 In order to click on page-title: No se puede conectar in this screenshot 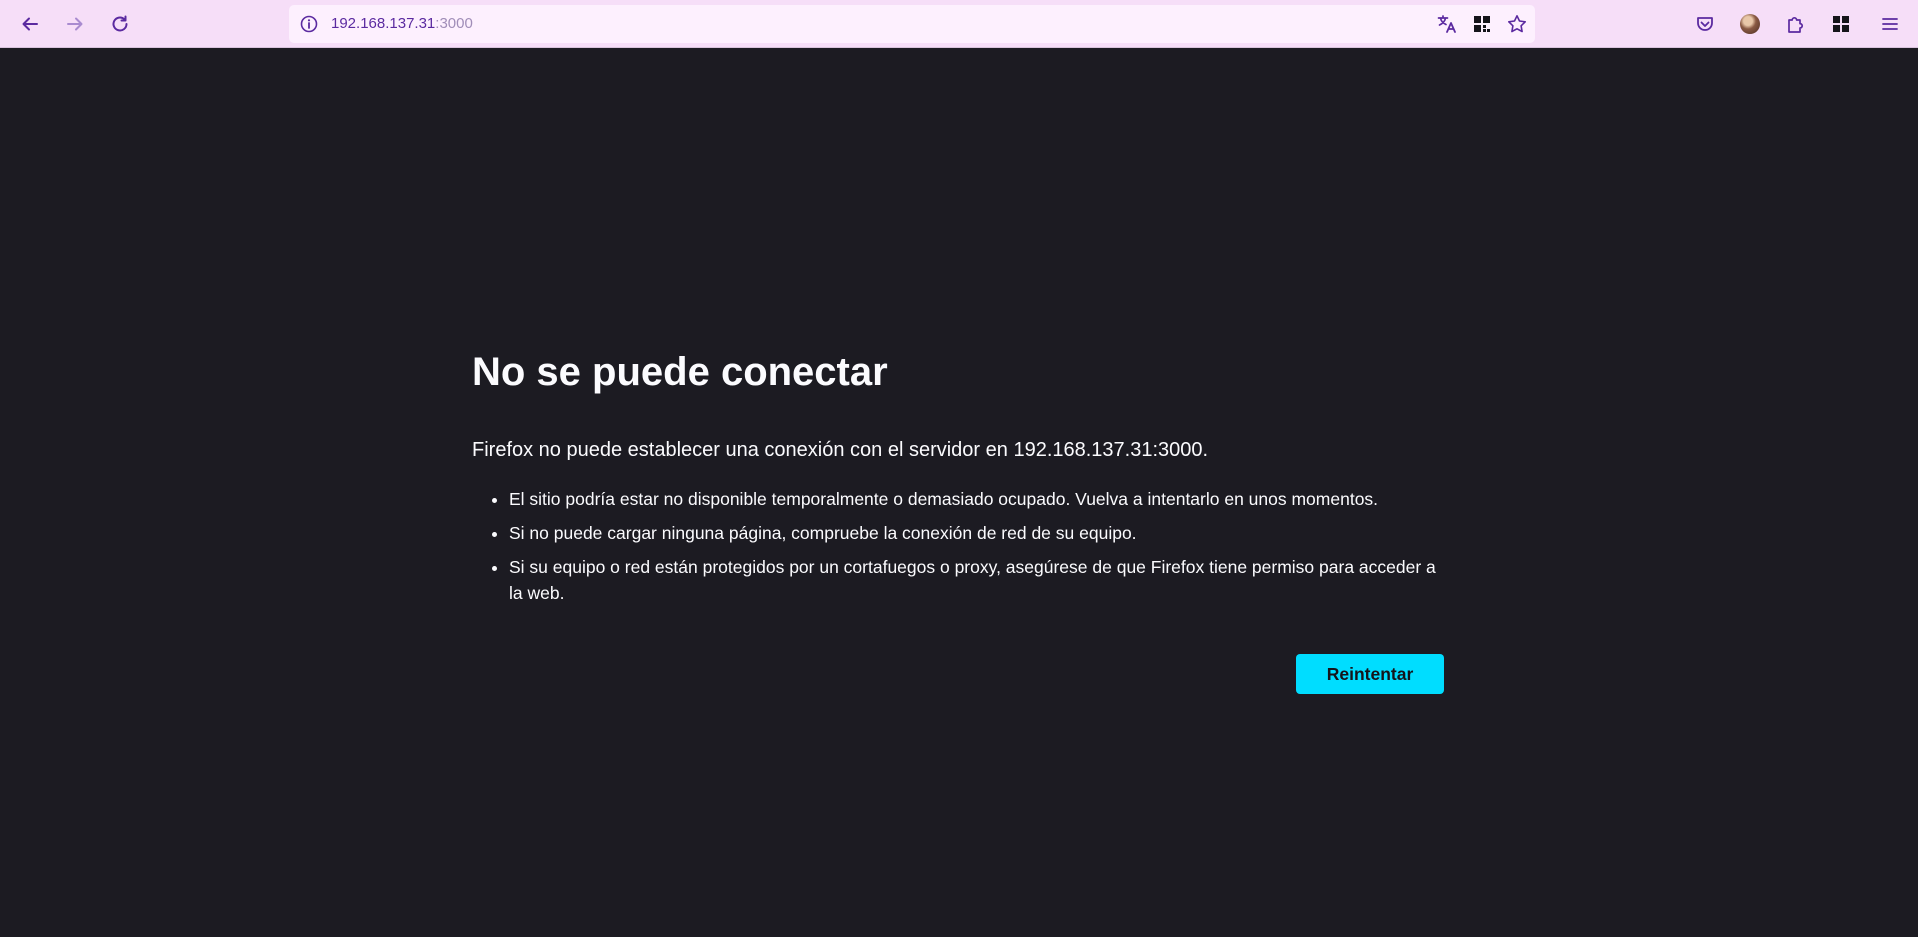, I will do `click(680, 372)`.